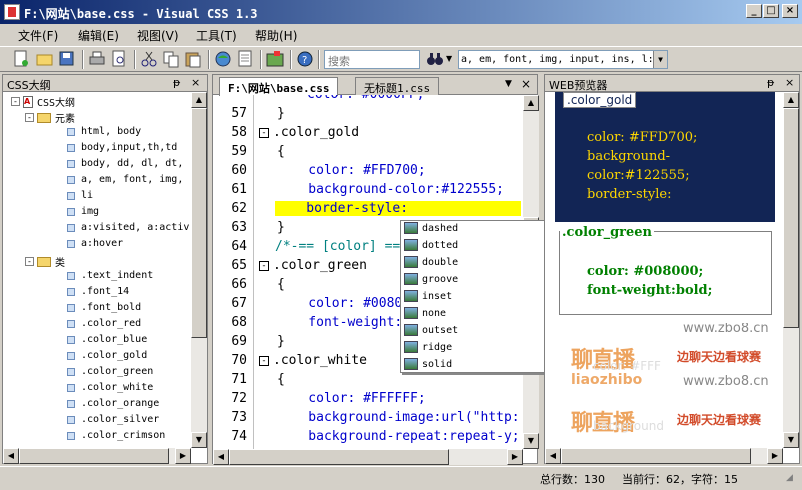 The width and height of the screenshot is (802, 490). I want to click on preview-horizontal-scrollbar: ◀ ▶, so click(664, 456).